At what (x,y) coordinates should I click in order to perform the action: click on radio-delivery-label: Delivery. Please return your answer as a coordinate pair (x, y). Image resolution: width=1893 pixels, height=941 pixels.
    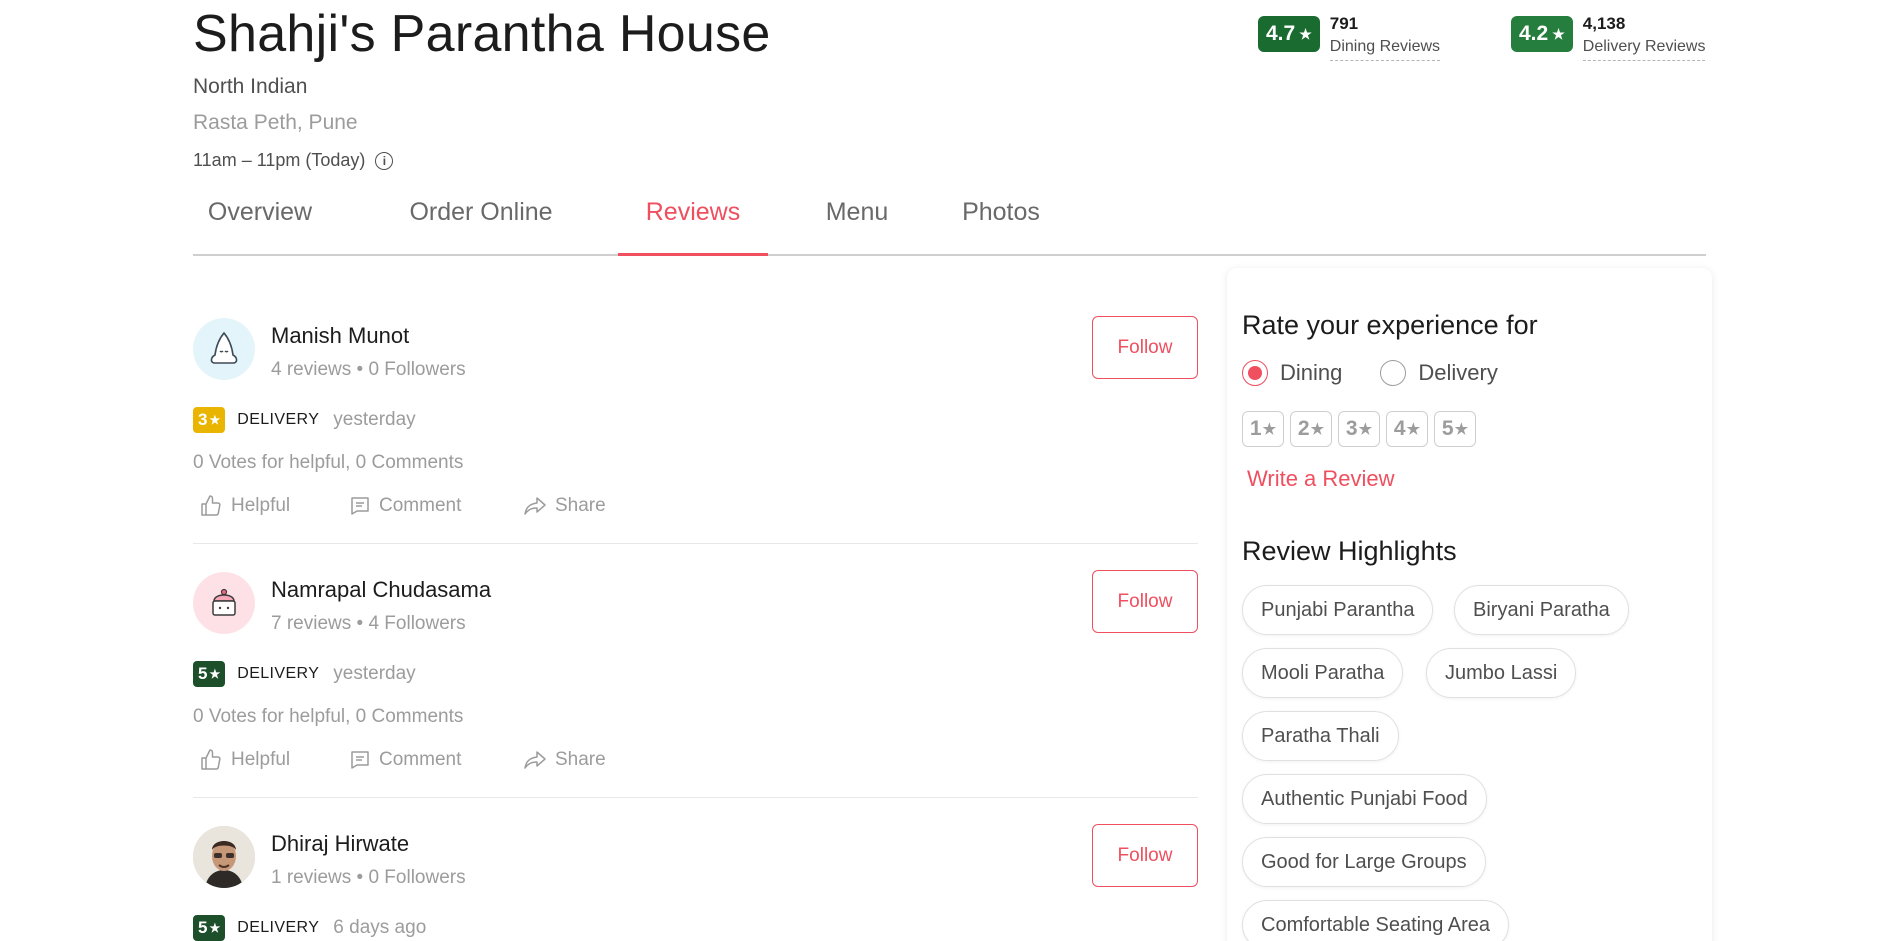
    Looking at the image, I should click on (1458, 372).